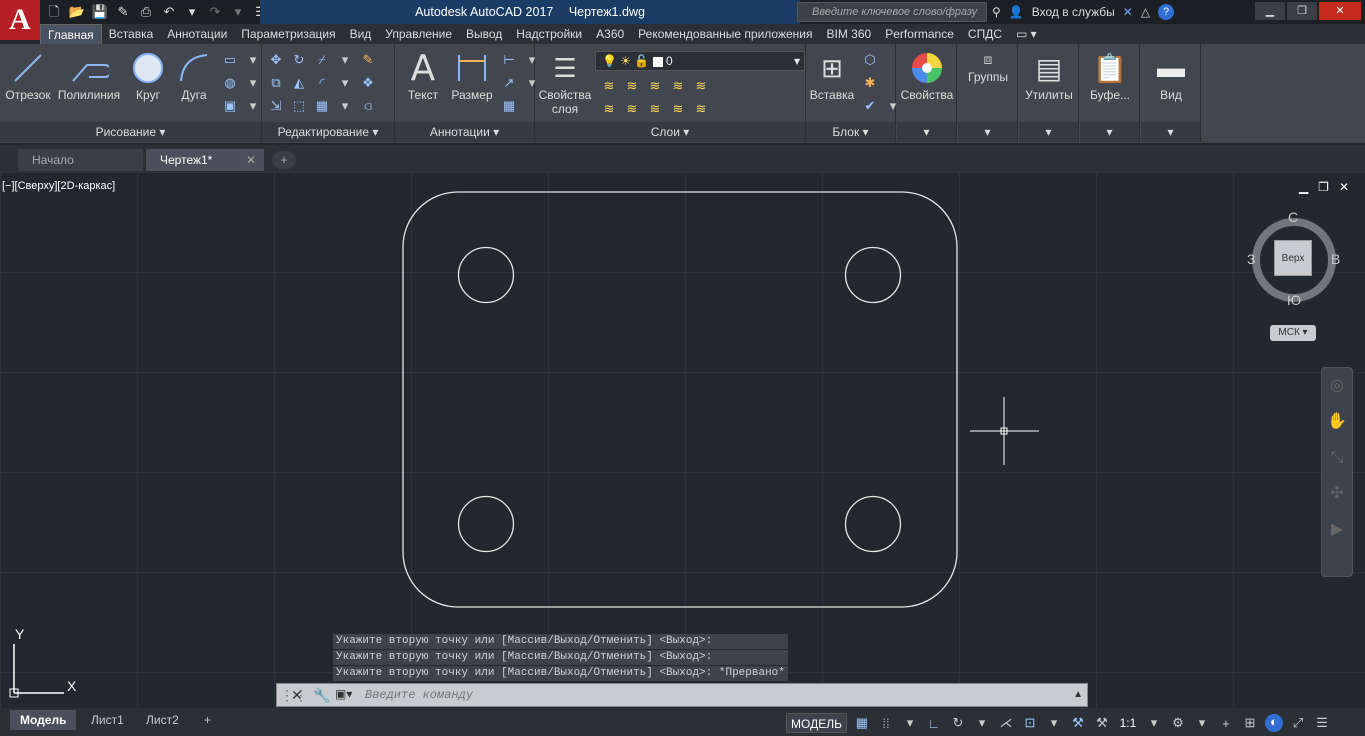 The image size is (1365, 736). I want to click on minimize-button: ▁, so click(1270, 11).